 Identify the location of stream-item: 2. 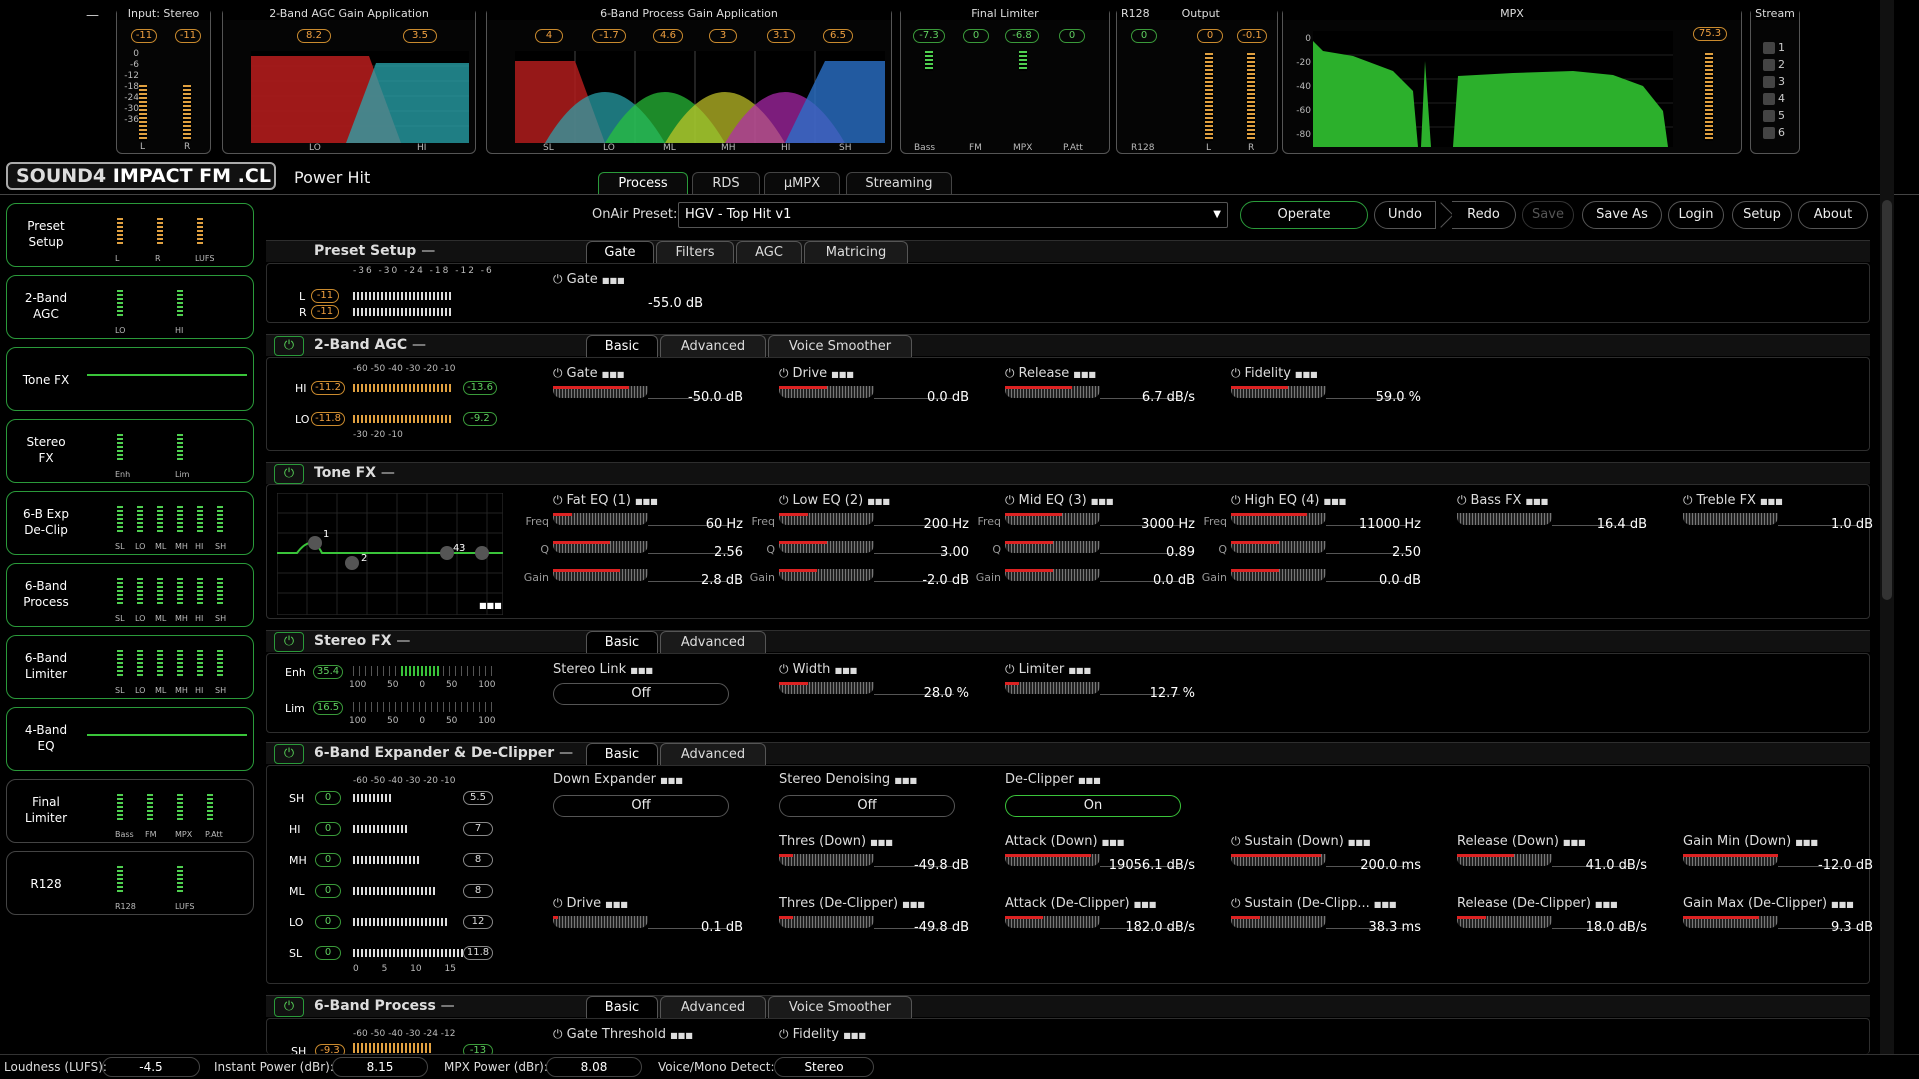
(1774, 64).